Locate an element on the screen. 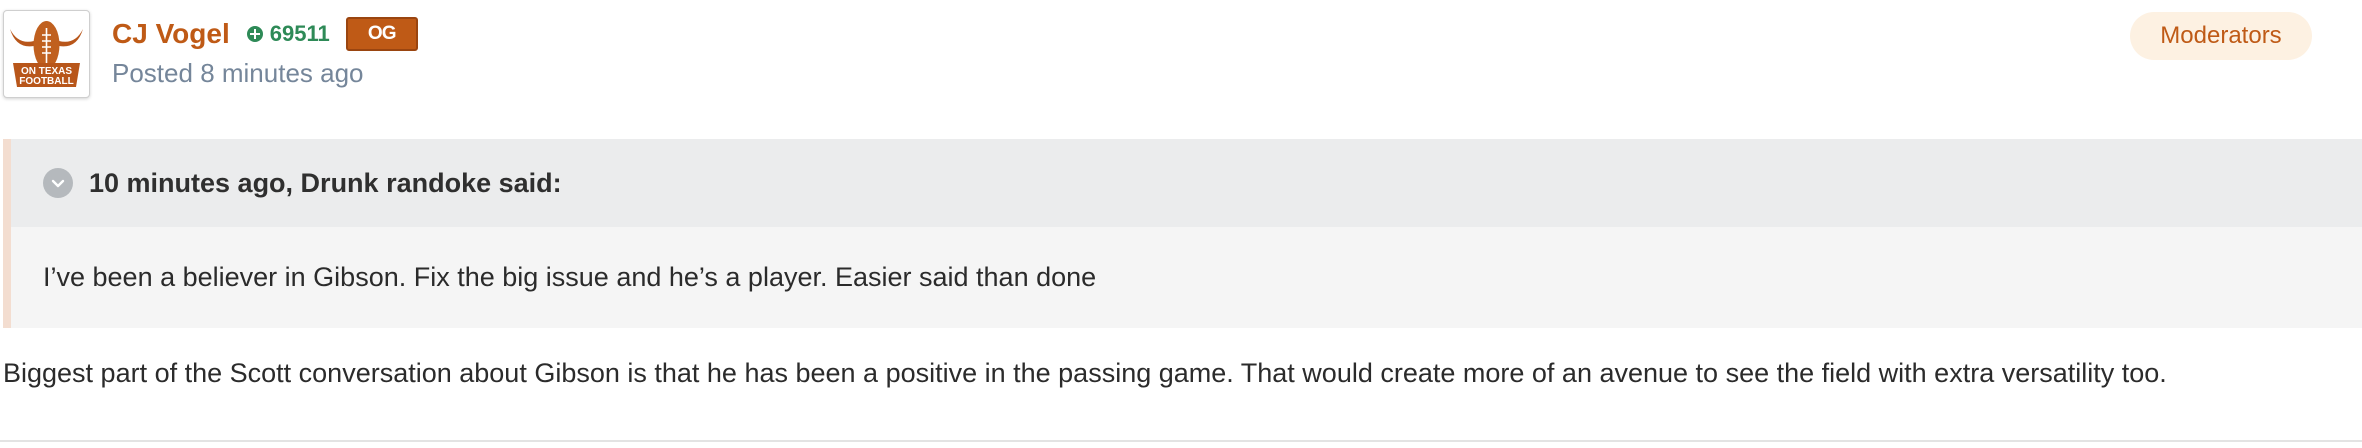  post-meta: Posted 8 minutes ago is located at coordinates (238, 73).